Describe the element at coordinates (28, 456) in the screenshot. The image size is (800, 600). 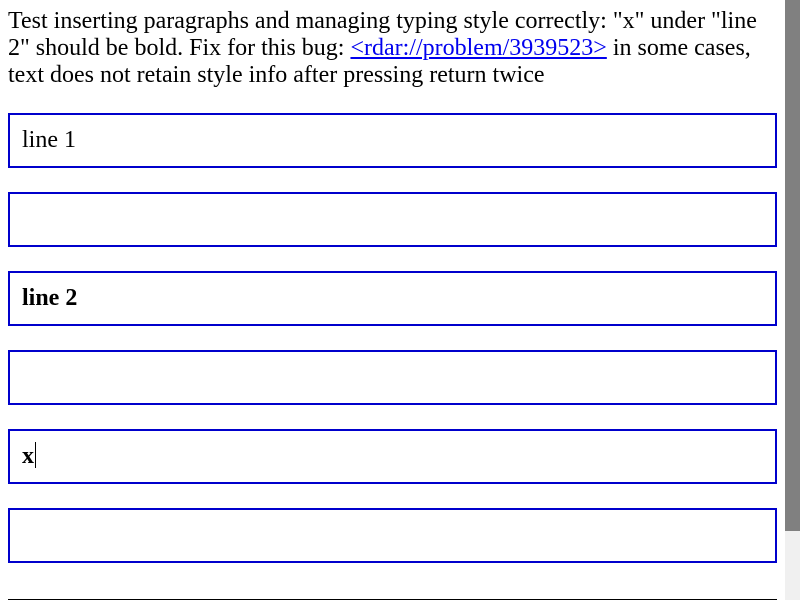
I see `block-text-x: x` at that location.